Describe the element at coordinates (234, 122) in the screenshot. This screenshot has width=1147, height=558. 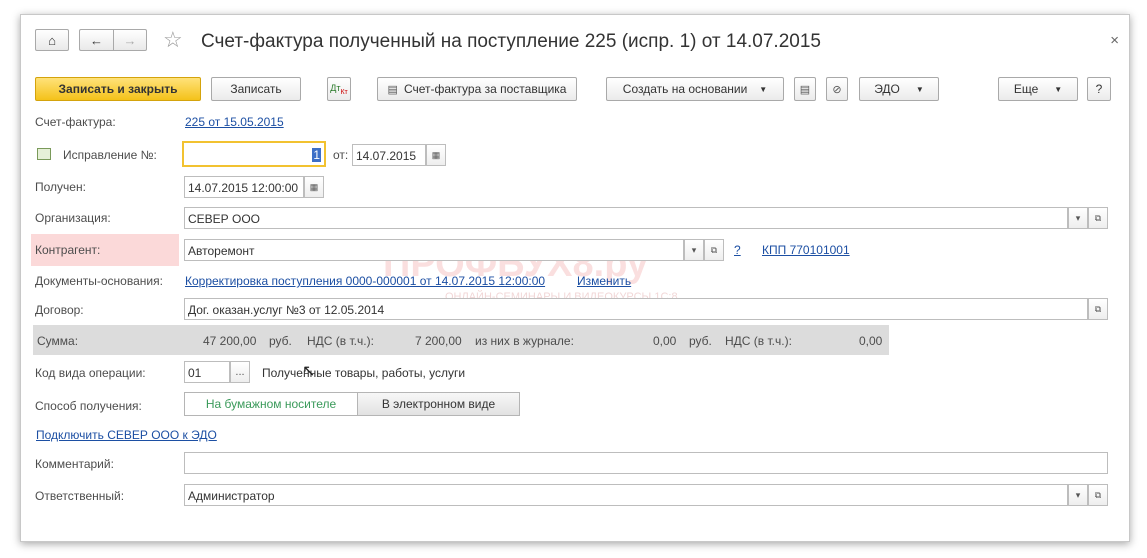
I see `invoice-link: 225 от 15.05.2015` at that location.